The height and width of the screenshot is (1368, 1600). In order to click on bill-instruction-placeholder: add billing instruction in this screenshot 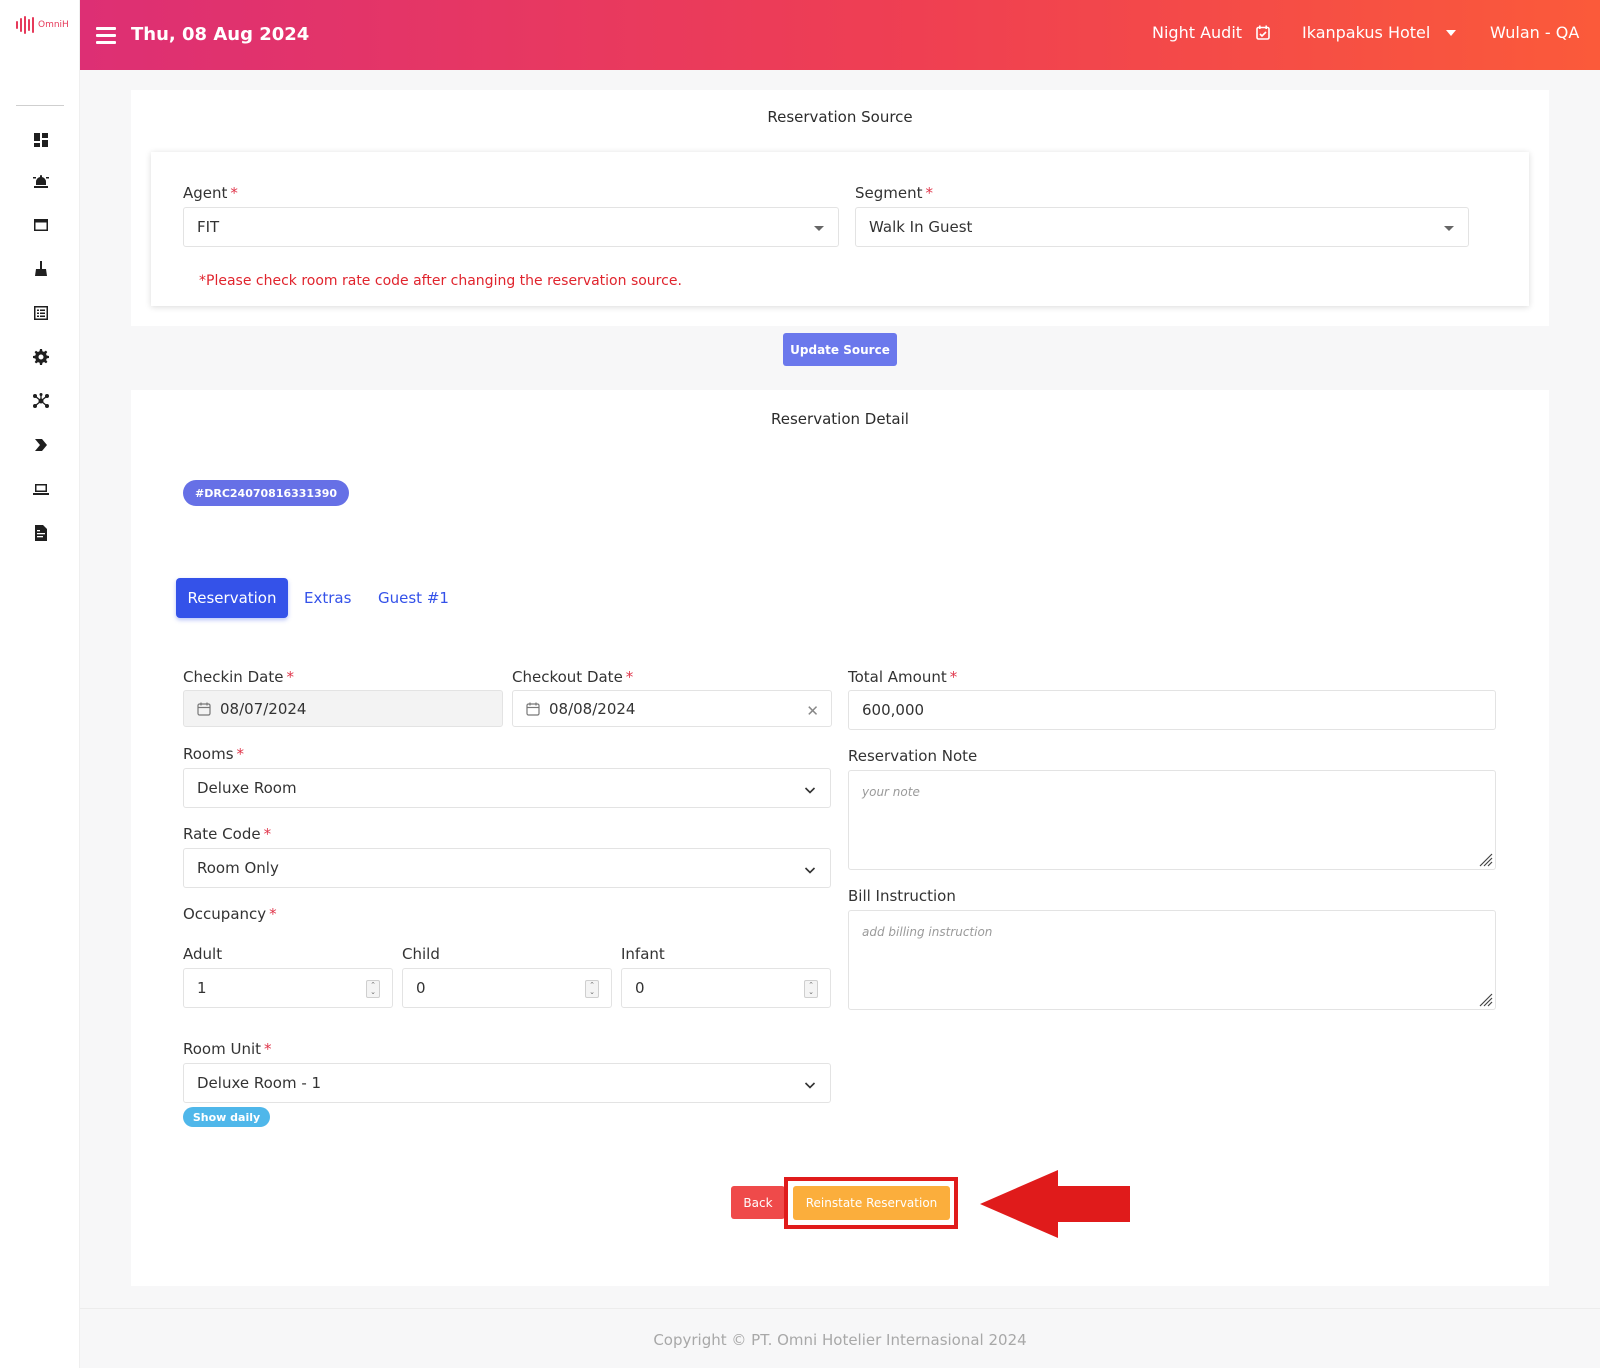, I will do `click(927, 932)`.